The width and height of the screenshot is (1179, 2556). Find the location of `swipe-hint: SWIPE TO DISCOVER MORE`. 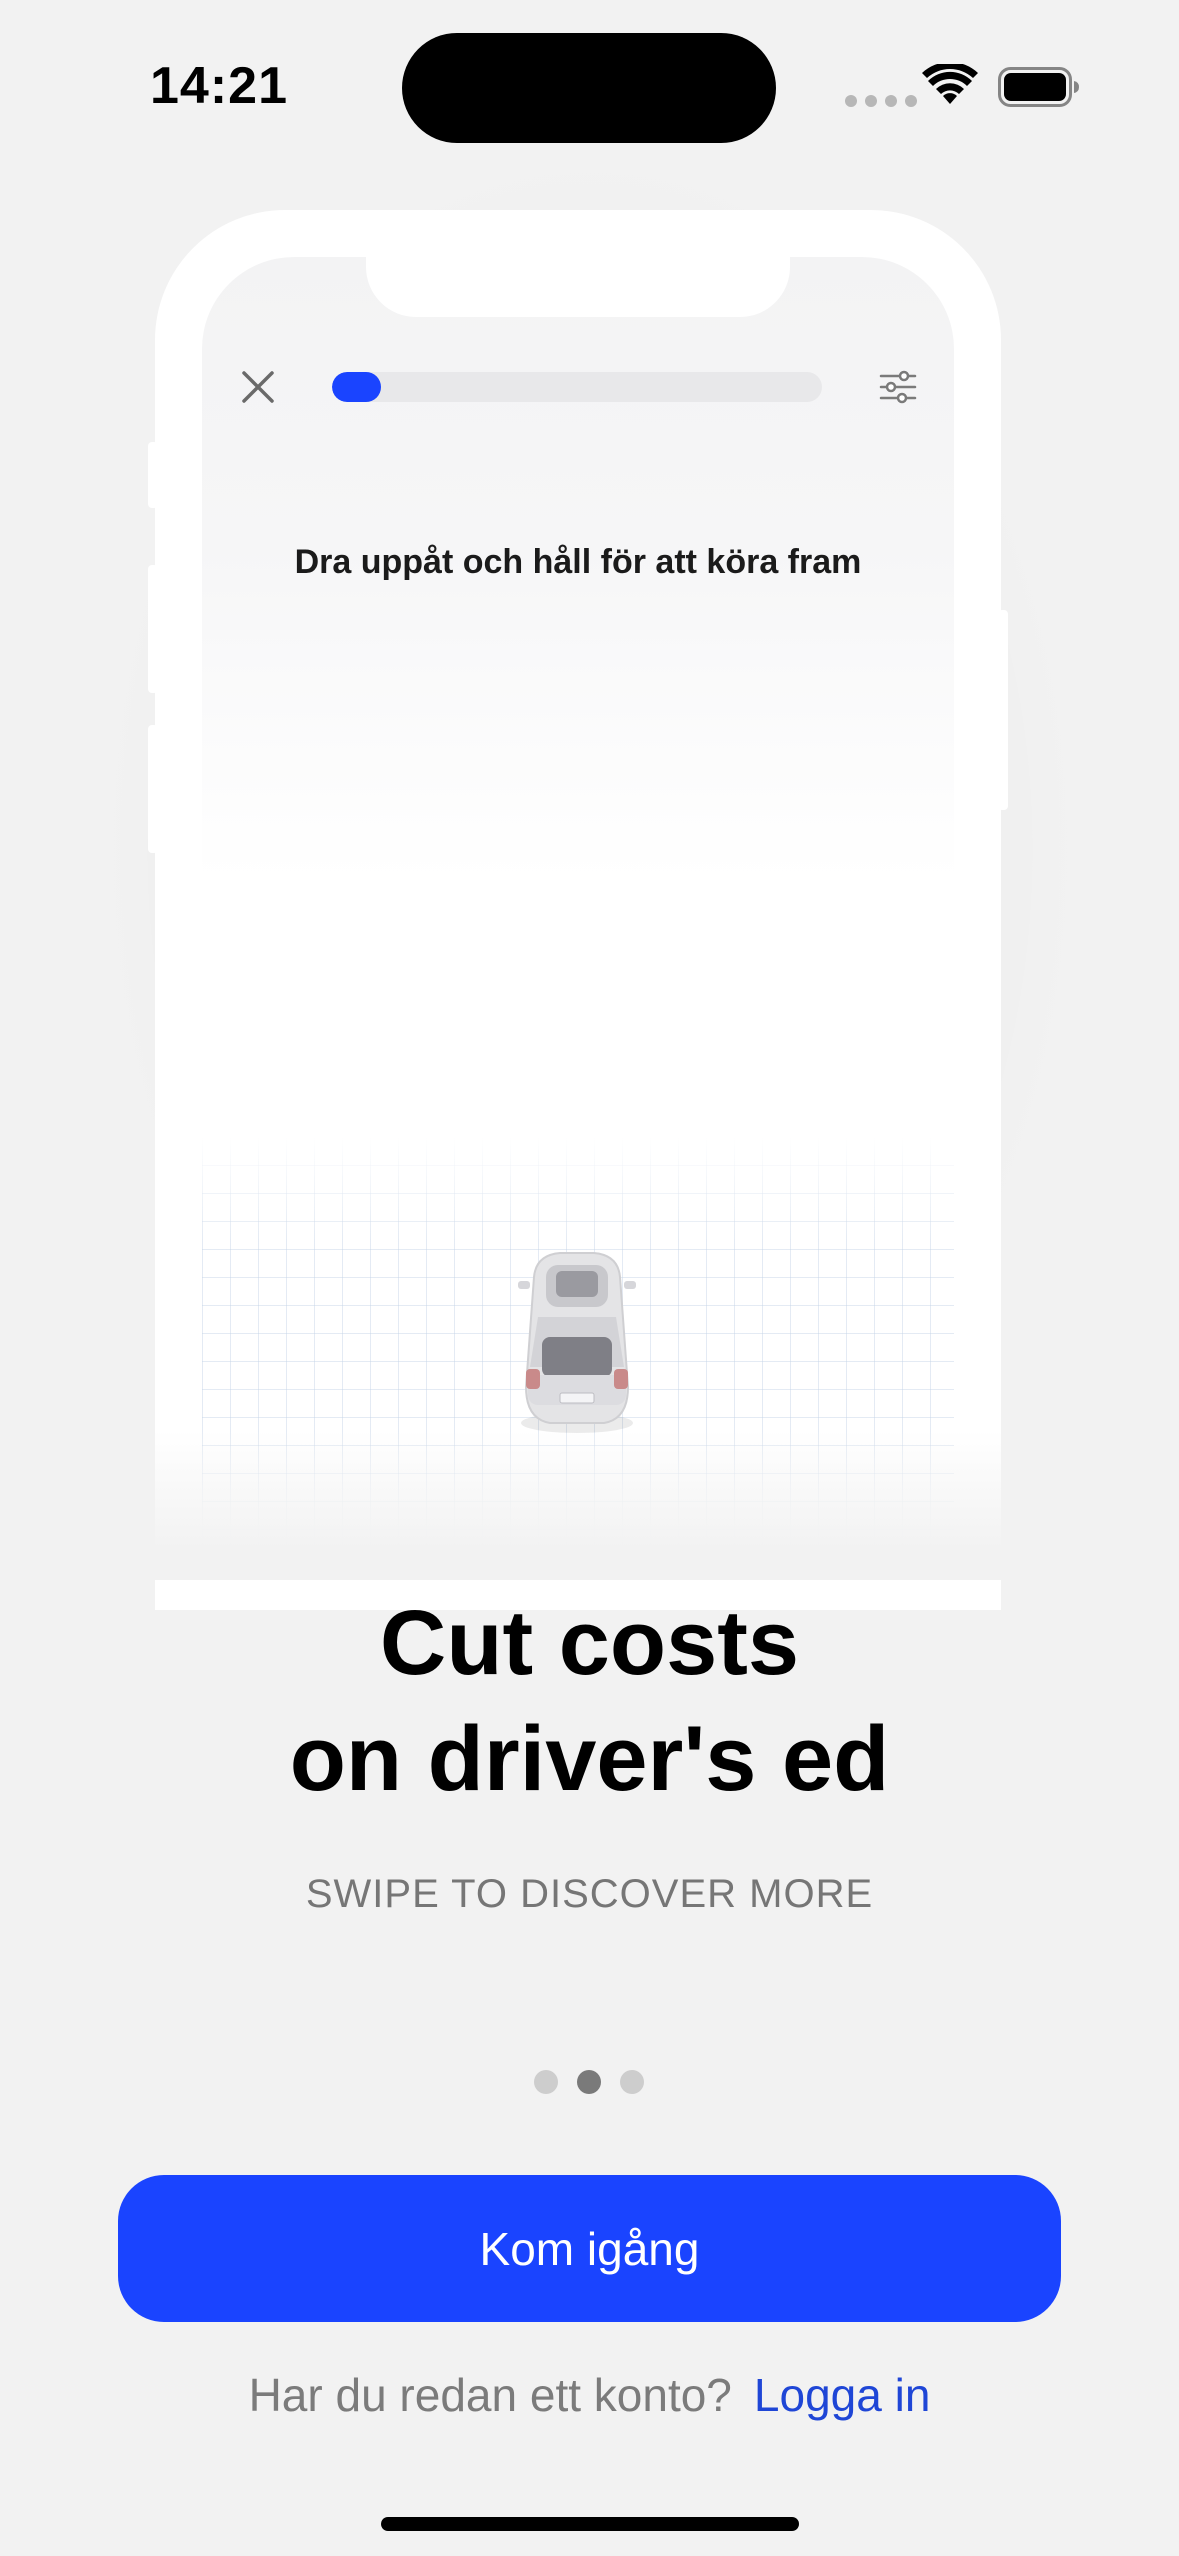

swipe-hint: SWIPE TO DISCOVER MORE is located at coordinates (589, 1894).